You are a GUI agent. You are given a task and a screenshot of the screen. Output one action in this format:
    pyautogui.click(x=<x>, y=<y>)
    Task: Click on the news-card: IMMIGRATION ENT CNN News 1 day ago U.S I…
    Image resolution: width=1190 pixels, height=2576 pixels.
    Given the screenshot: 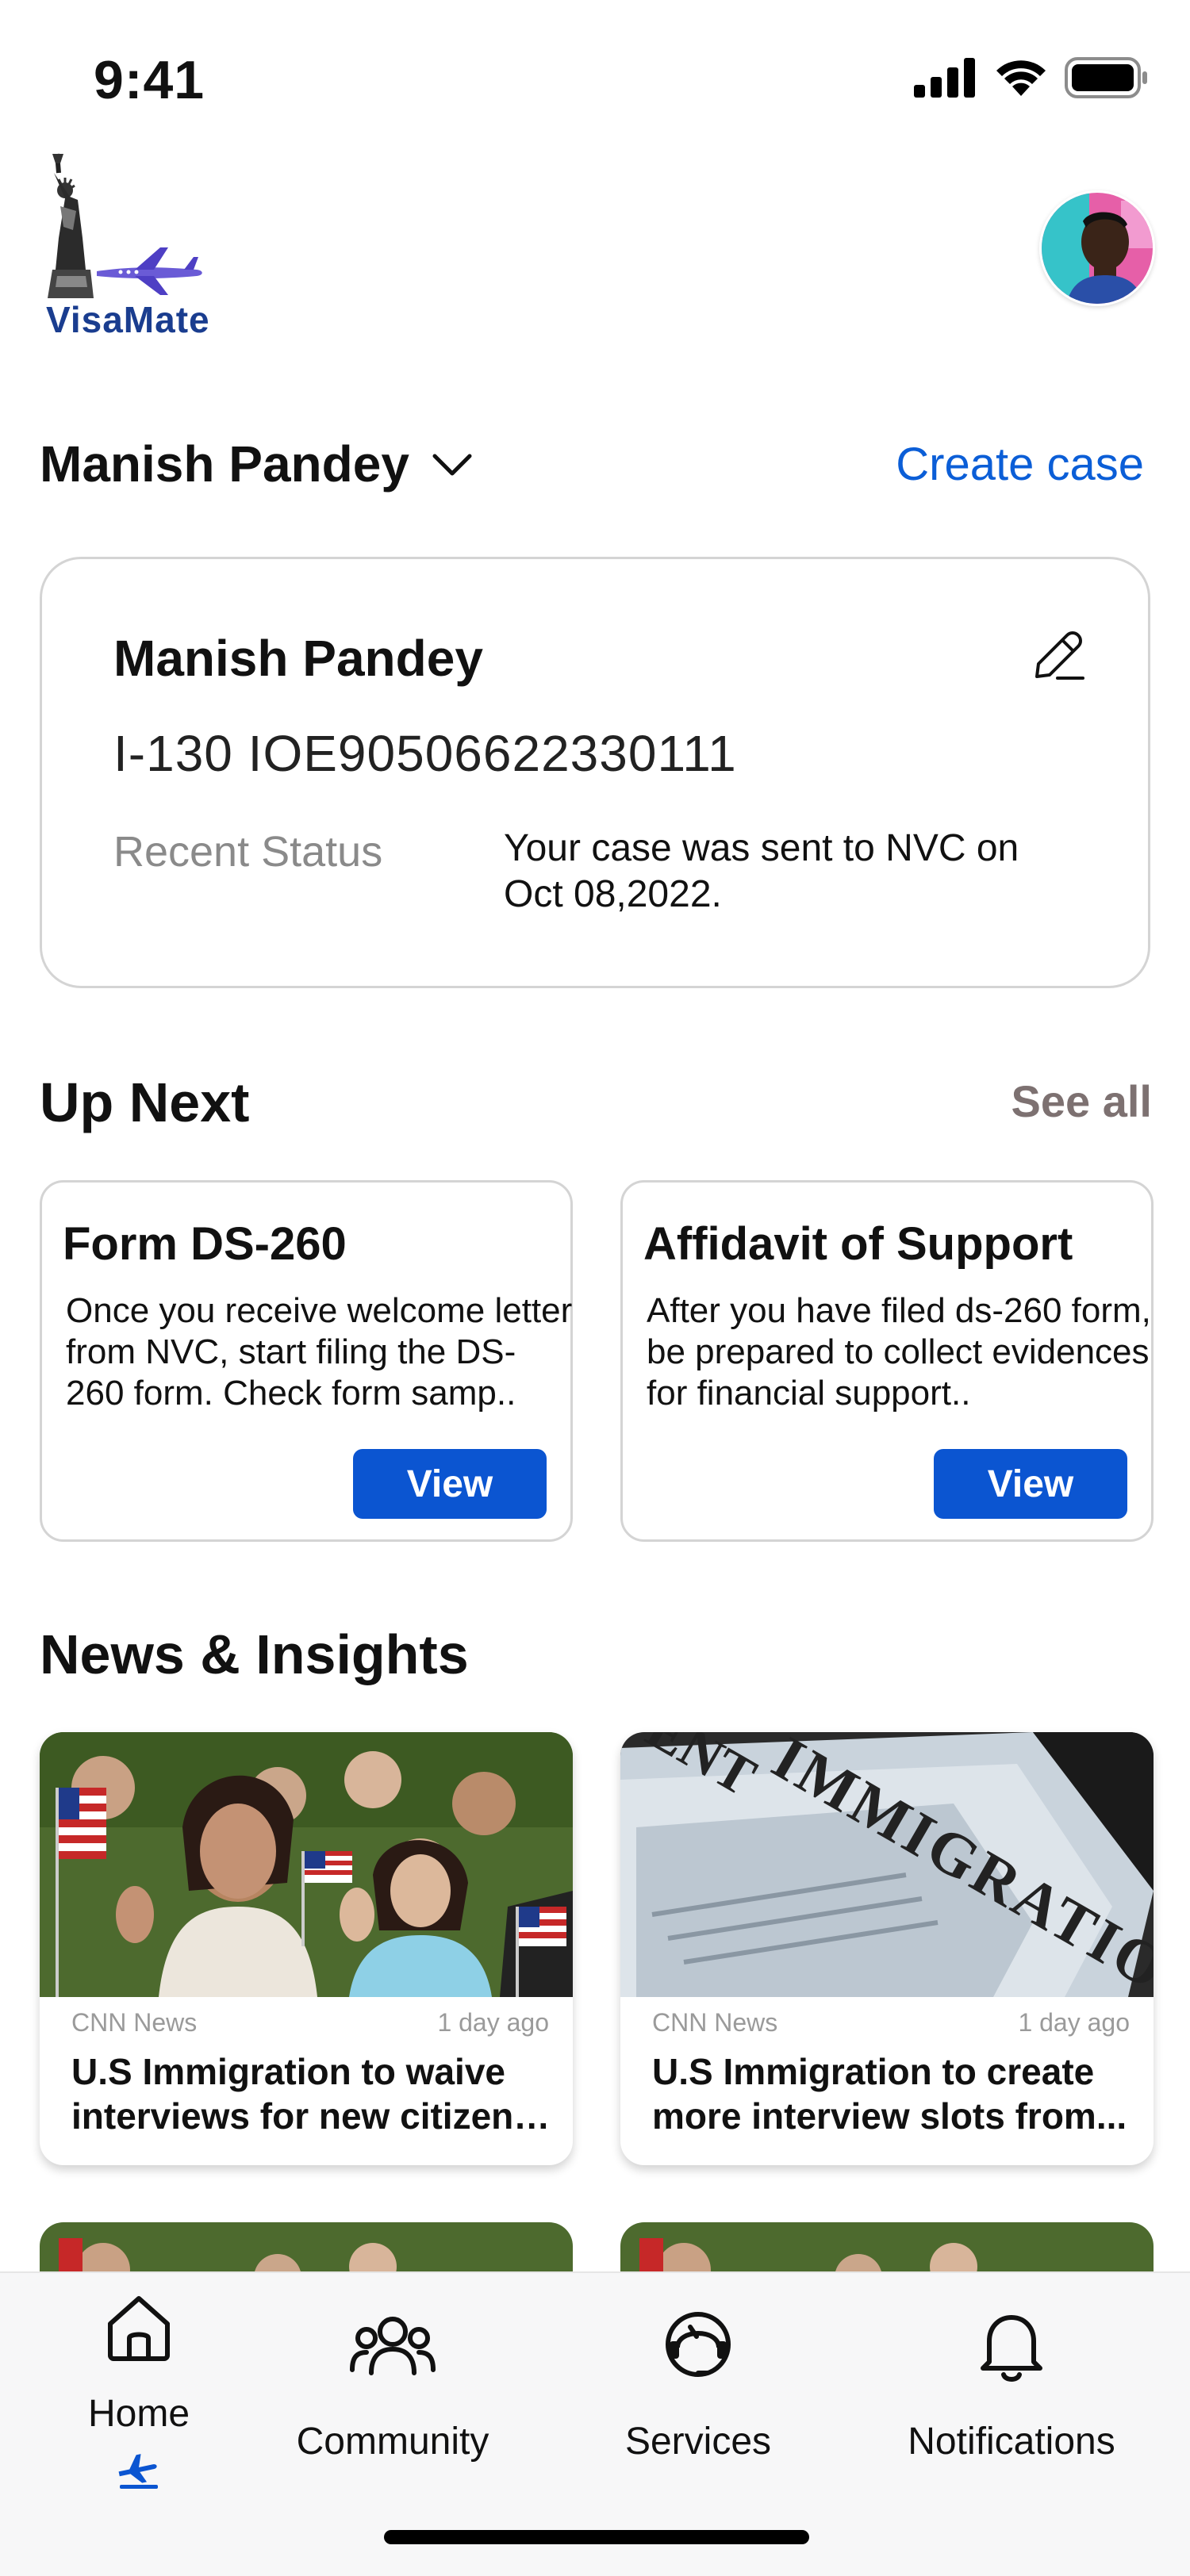 What is the action you would take?
    pyautogui.click(x=887, y=1948)
    